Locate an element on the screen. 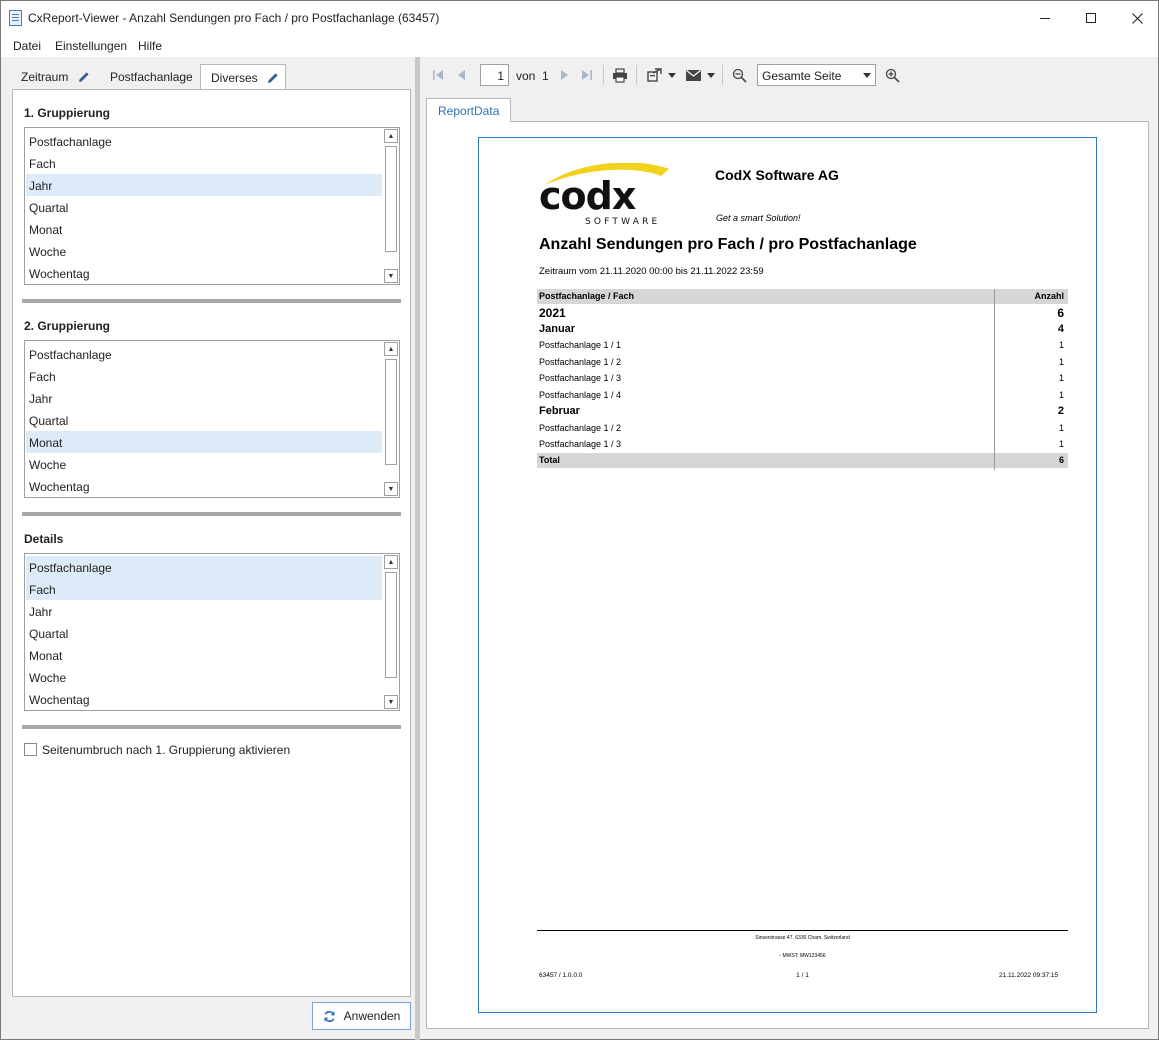  apply-button: Anwenden is located at coordinates (361, 1016).